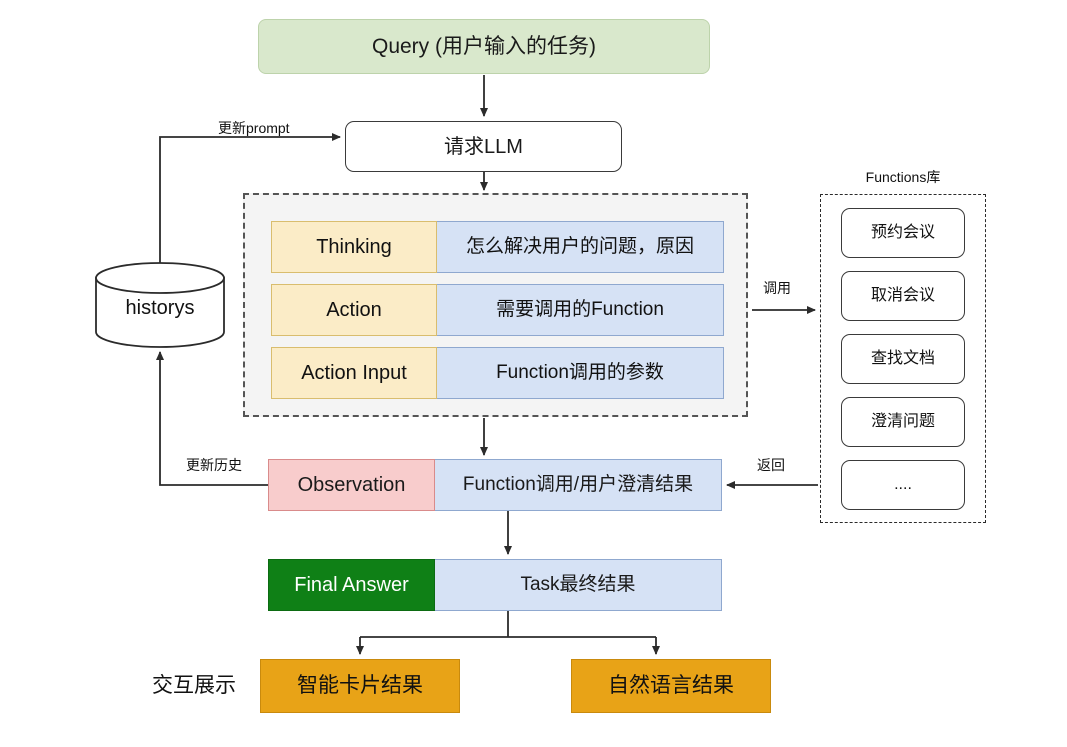 The height and width of the screenshot is (747, 1067). What do you see at coordinates (903, 359) in the screenshot?
I see `function-item-find-document: 查找文档` at bounding box center [903, 359].